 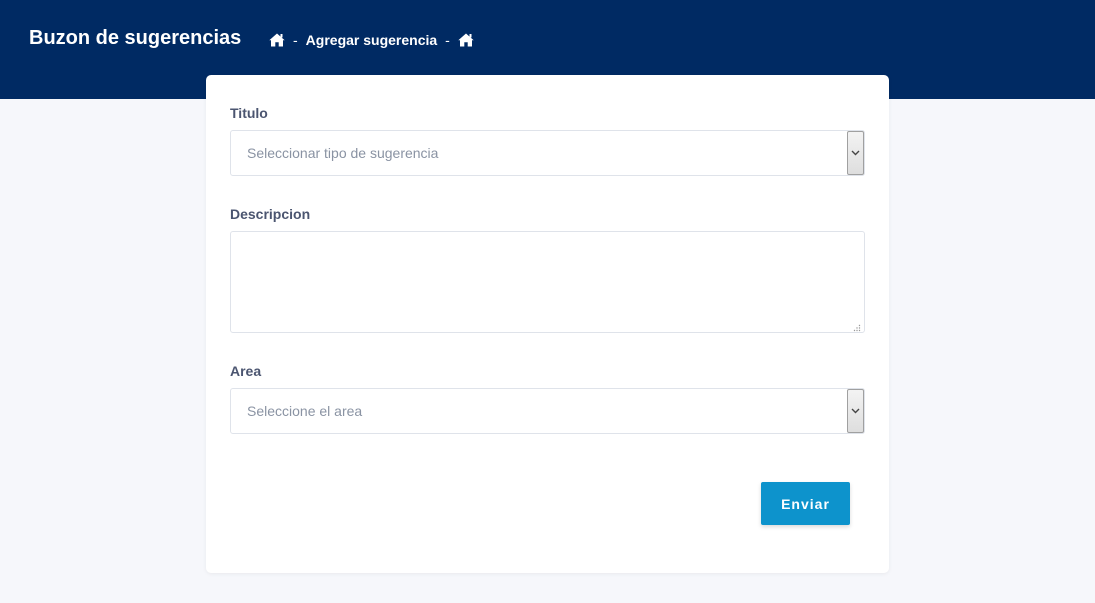 What do you see at coordinates (856, 326) in the screenshot?
I see `resize-grip-icon` at bounding box center [856, 326].